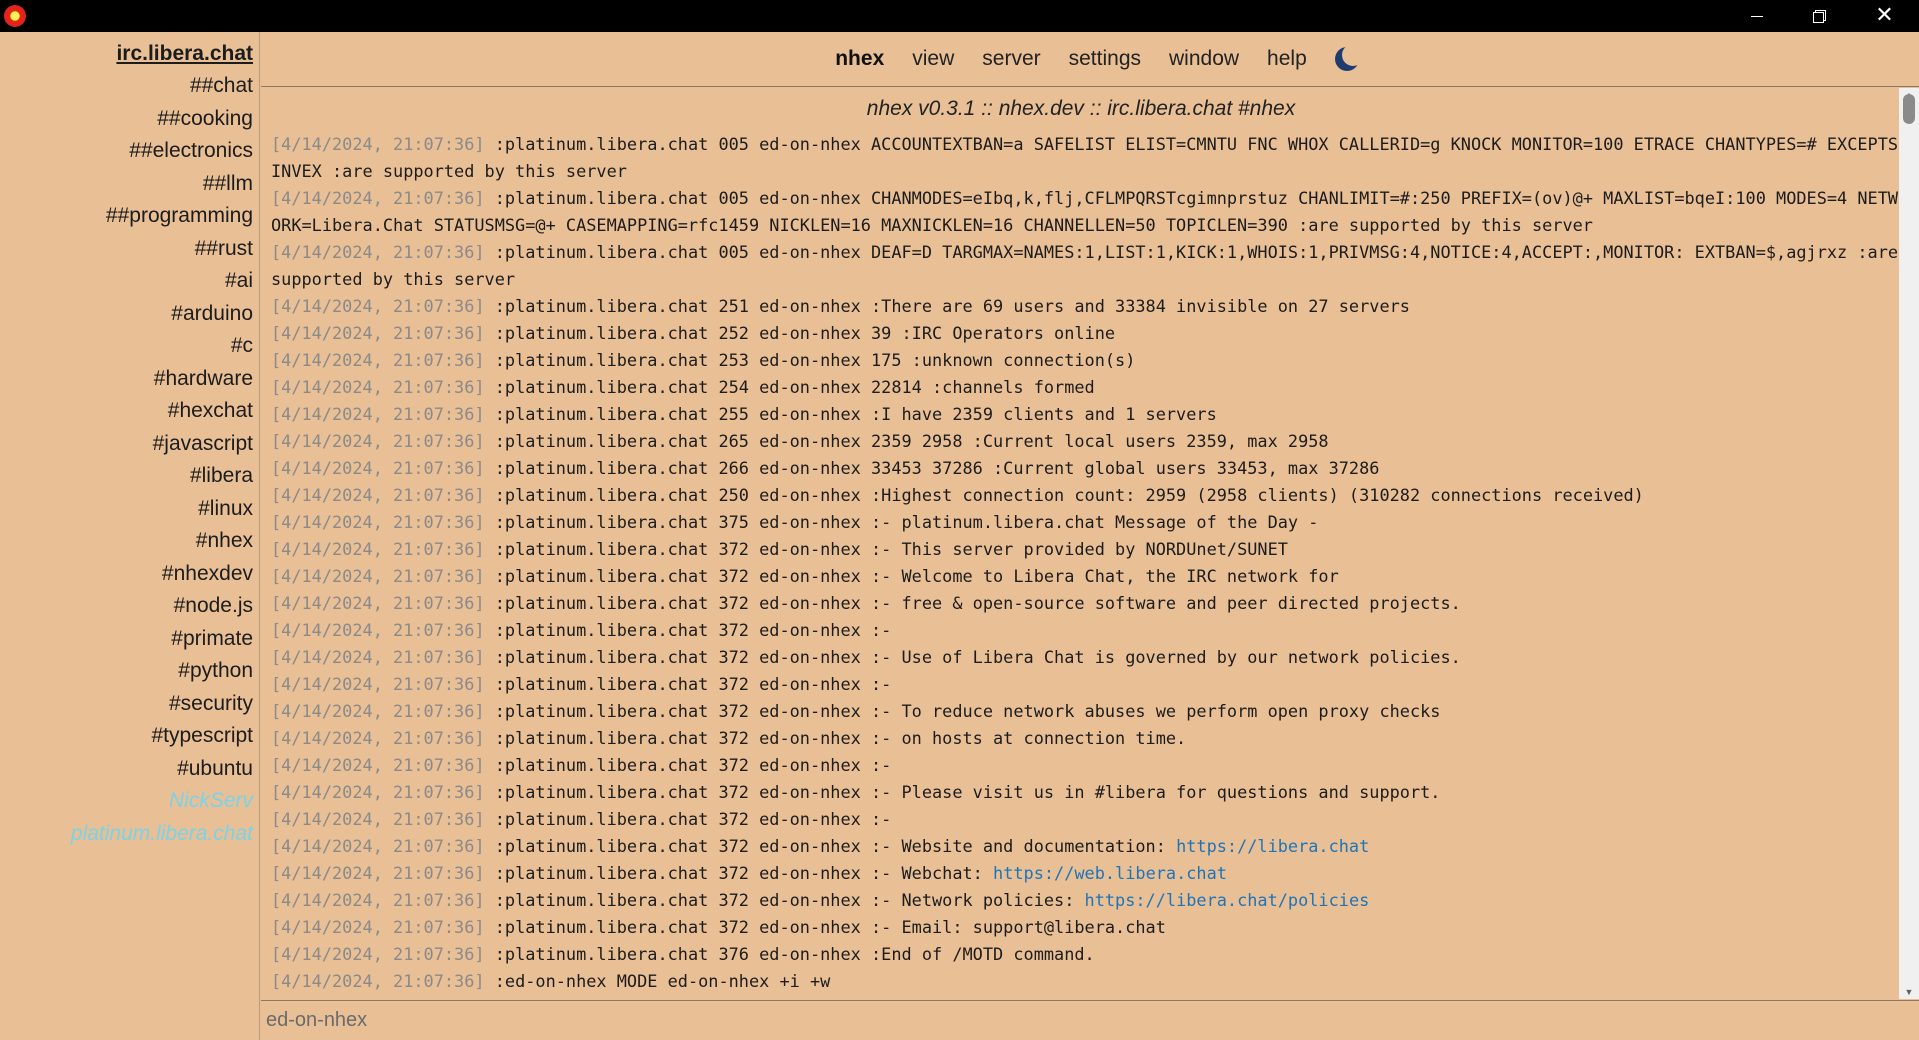 The image size is (1919, 1040). I want to click on menu-brand: nhex, so click(859, 59).